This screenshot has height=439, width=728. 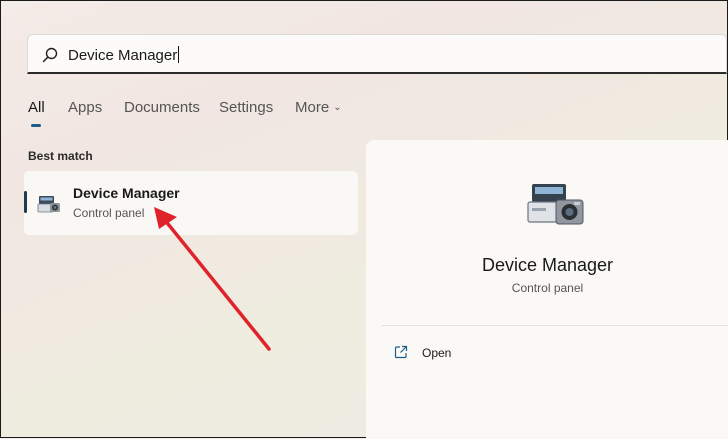 What do you see at coordinates (555, 325) in the screenshot?
I see `divider` at bounding box center [555, 325].